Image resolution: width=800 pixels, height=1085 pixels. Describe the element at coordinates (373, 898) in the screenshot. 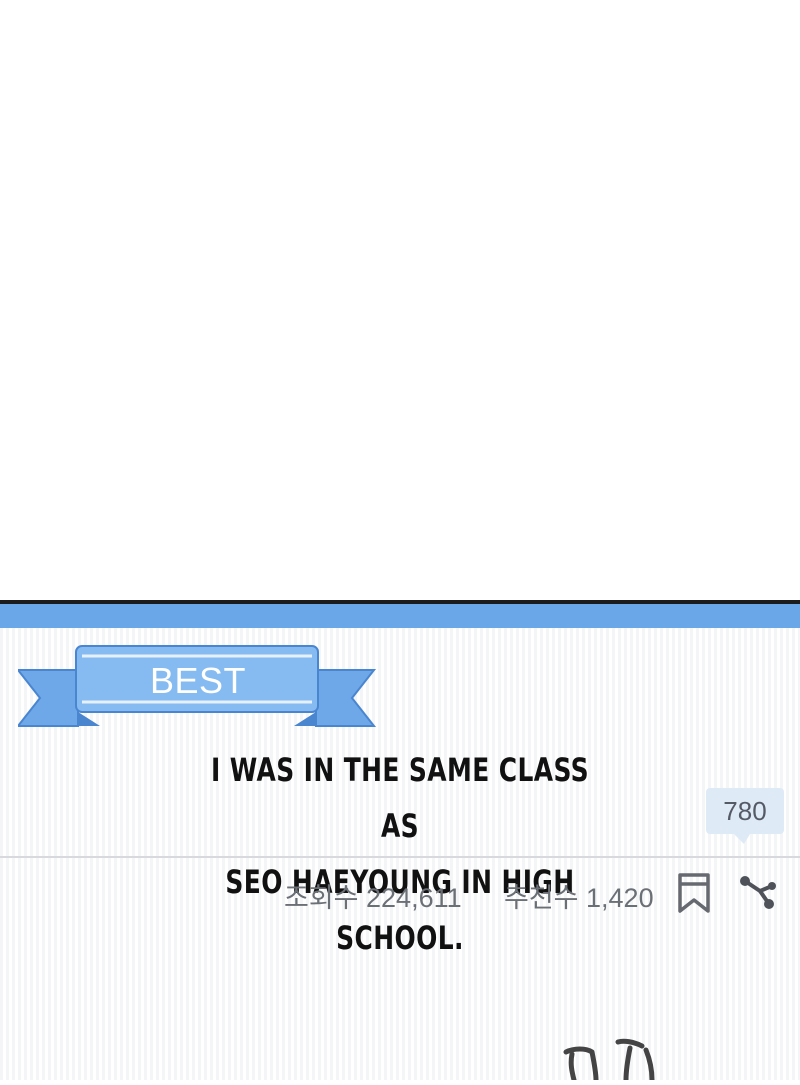

I see `views-count: 조회수 224,611` at that location.